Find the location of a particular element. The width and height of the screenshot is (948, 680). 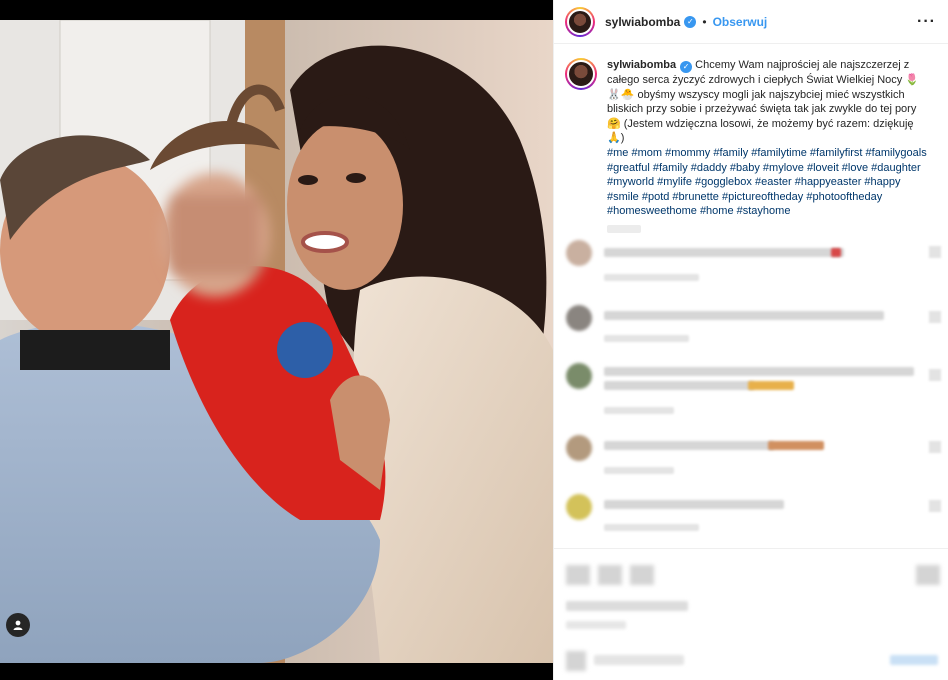

post-header: sylwiabomba ✓ • Obserwuj ··· is located at coordinates (751, 22).